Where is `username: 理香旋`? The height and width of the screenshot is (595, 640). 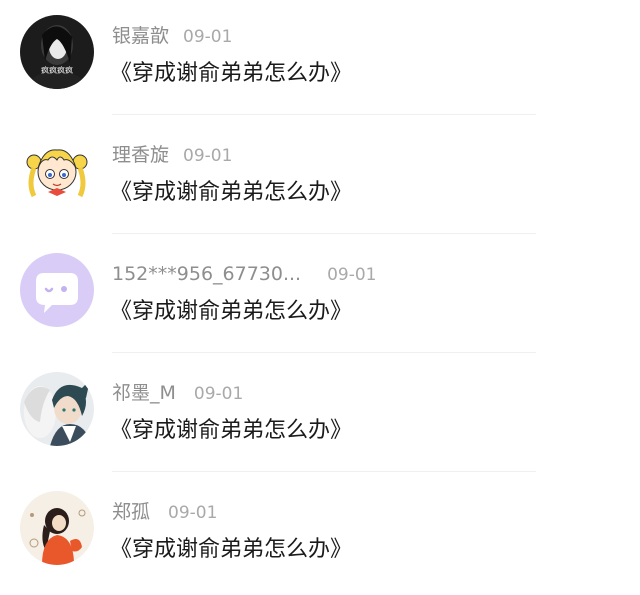 username: 理香旋 is located at coordinates (140, 155).